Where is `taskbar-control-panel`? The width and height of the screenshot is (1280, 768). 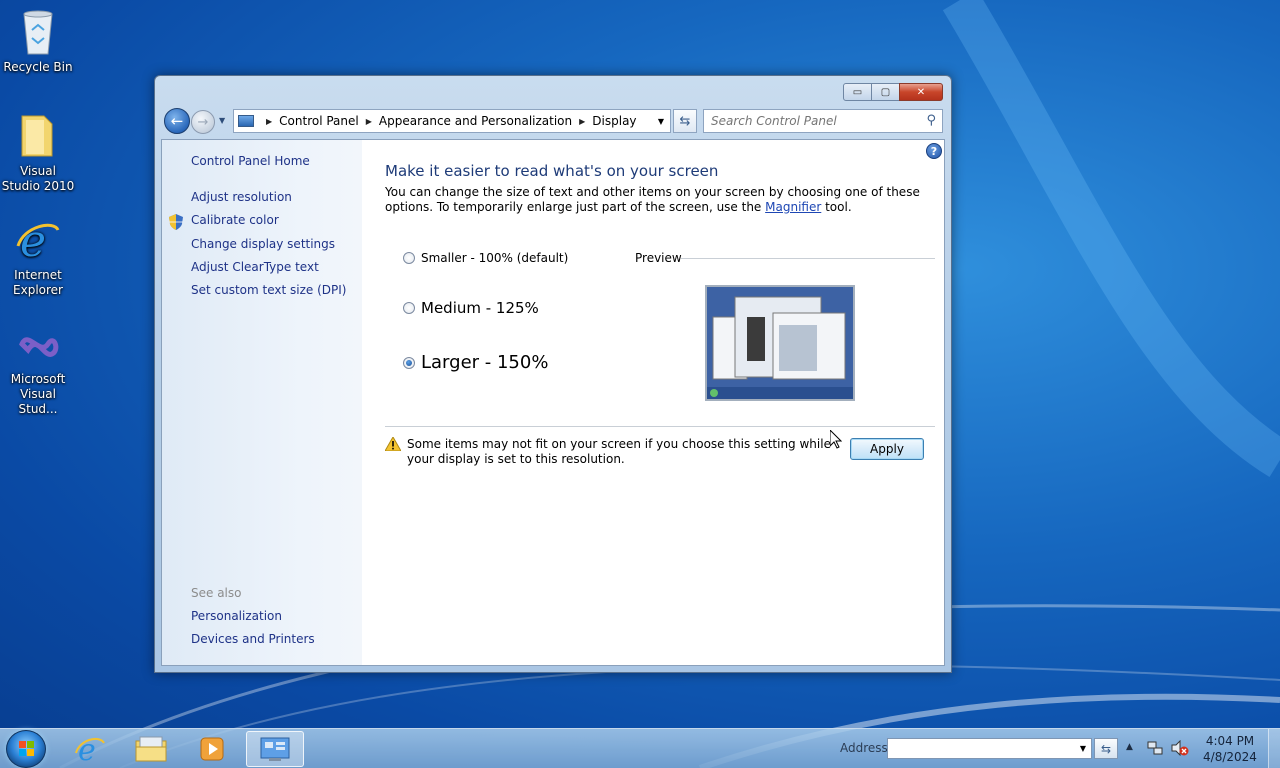 taskbar-control-panel is located at coordinates (275, 749).